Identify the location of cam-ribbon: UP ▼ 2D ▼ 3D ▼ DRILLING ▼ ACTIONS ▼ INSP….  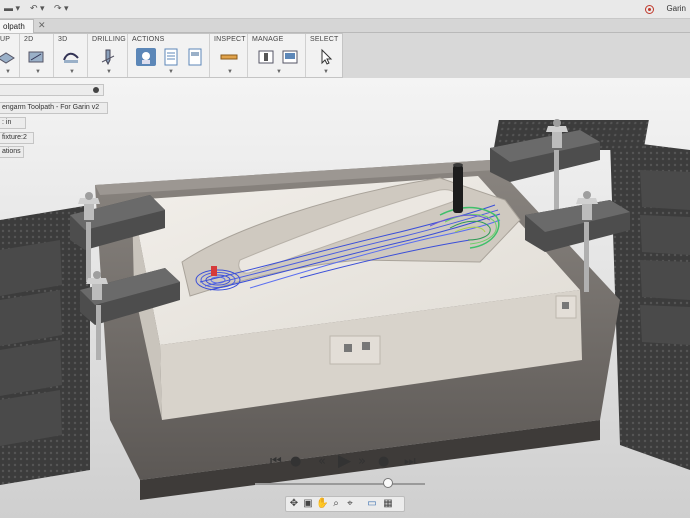
(171, 55).